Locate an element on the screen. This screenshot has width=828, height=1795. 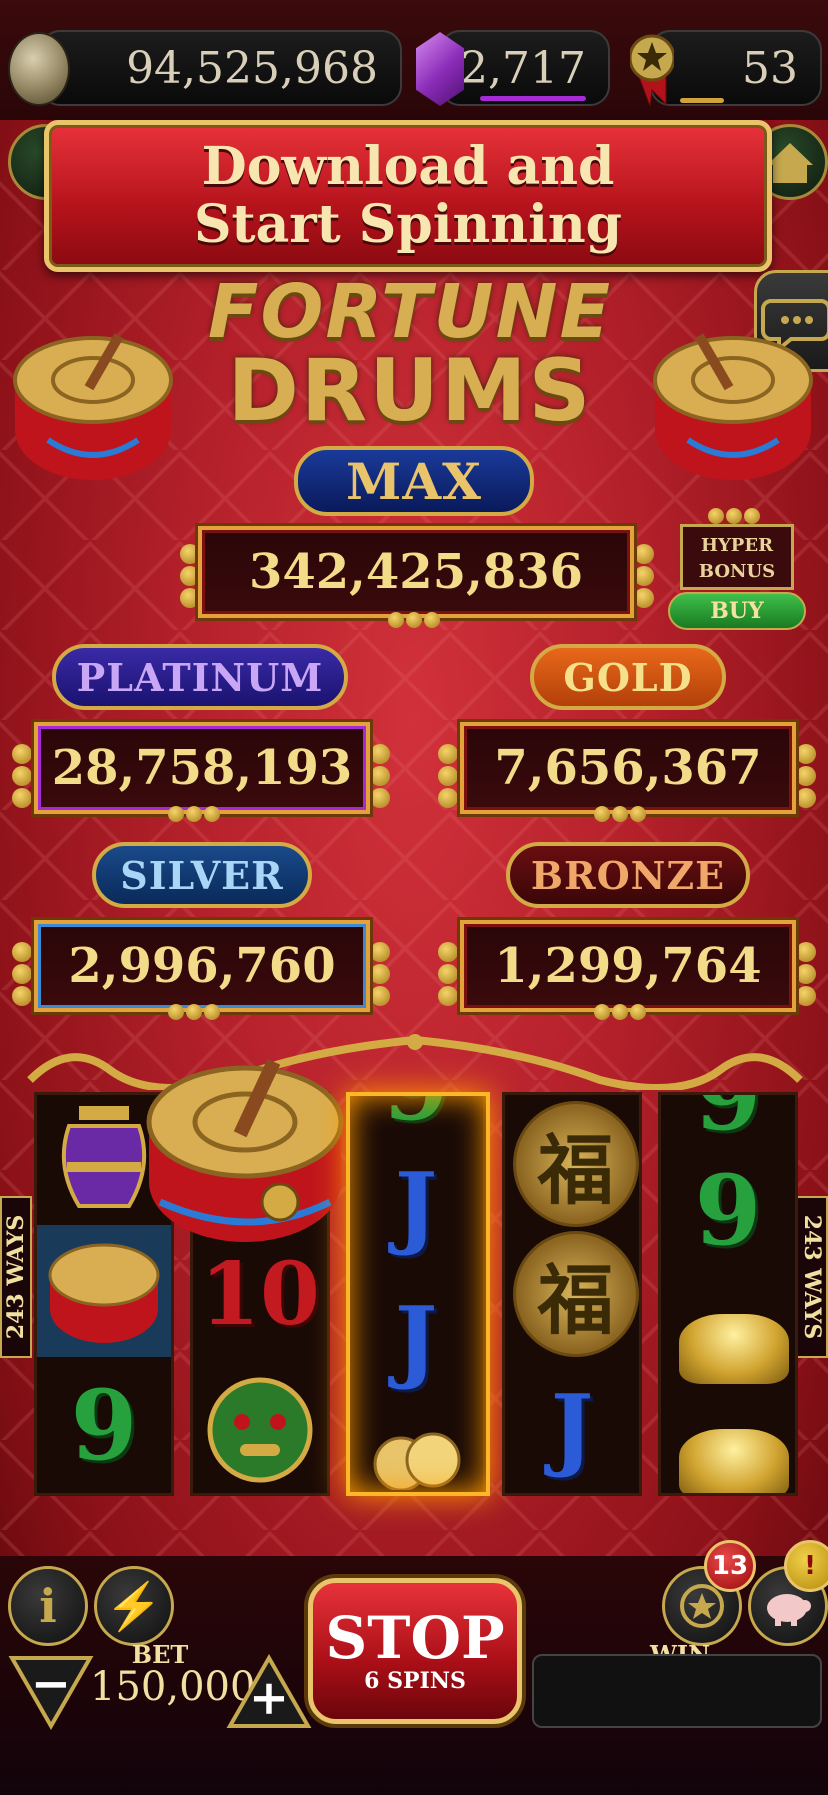
jackpot-silver-label: SILVER is located at coordinates (202, 875).